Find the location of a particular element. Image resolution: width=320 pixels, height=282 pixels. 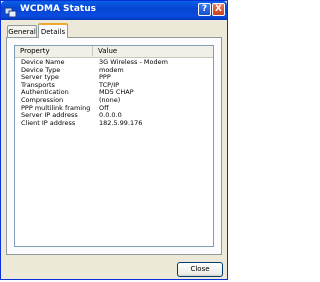

list-item: Client IP address 182.5.99.176 is located at coordinates (114, 123).